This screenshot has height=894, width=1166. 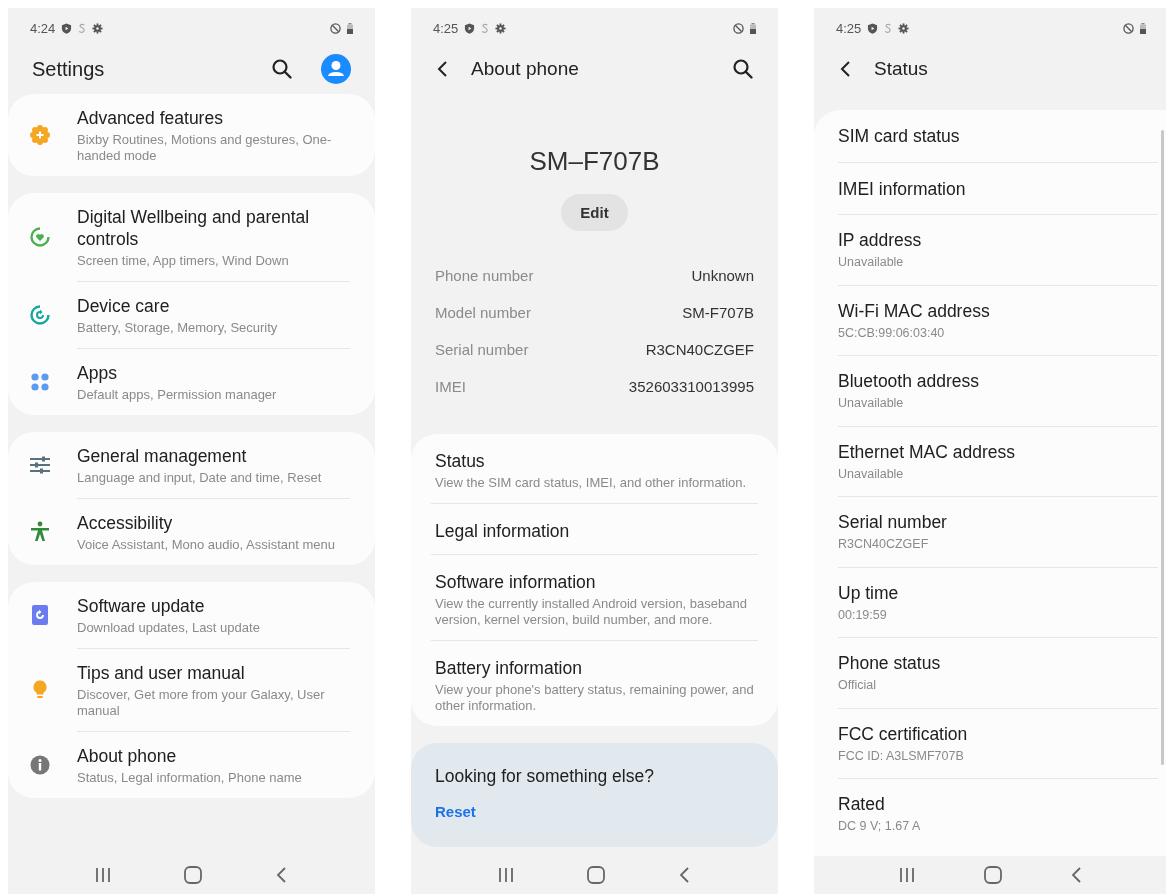 What do you see at coordinates (1162, 447) in the screenshot?
I see `scrollbar` at bounding box center [1162, 447].